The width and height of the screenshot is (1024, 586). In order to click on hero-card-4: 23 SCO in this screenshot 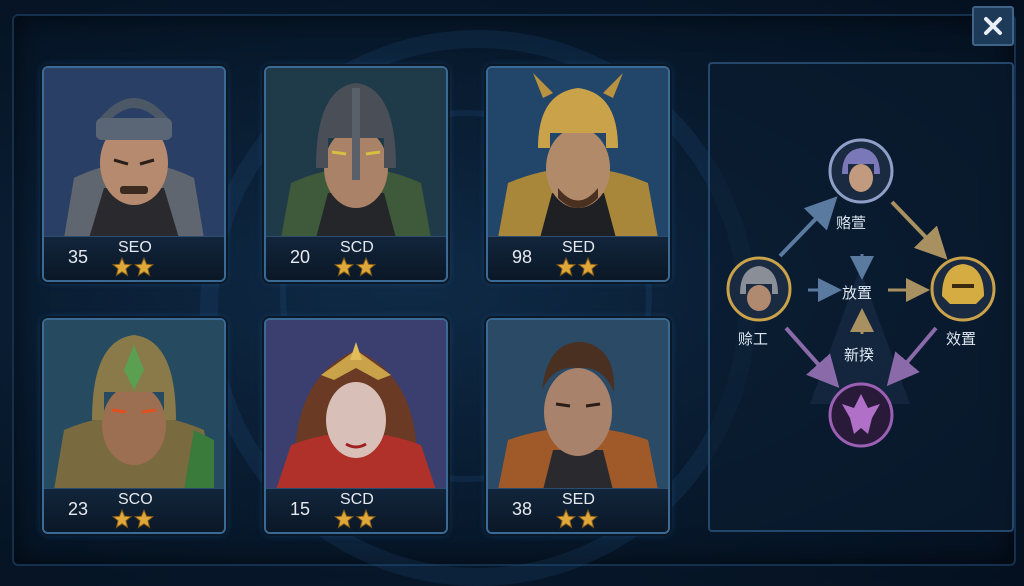, I will do `click(134, 426)`.